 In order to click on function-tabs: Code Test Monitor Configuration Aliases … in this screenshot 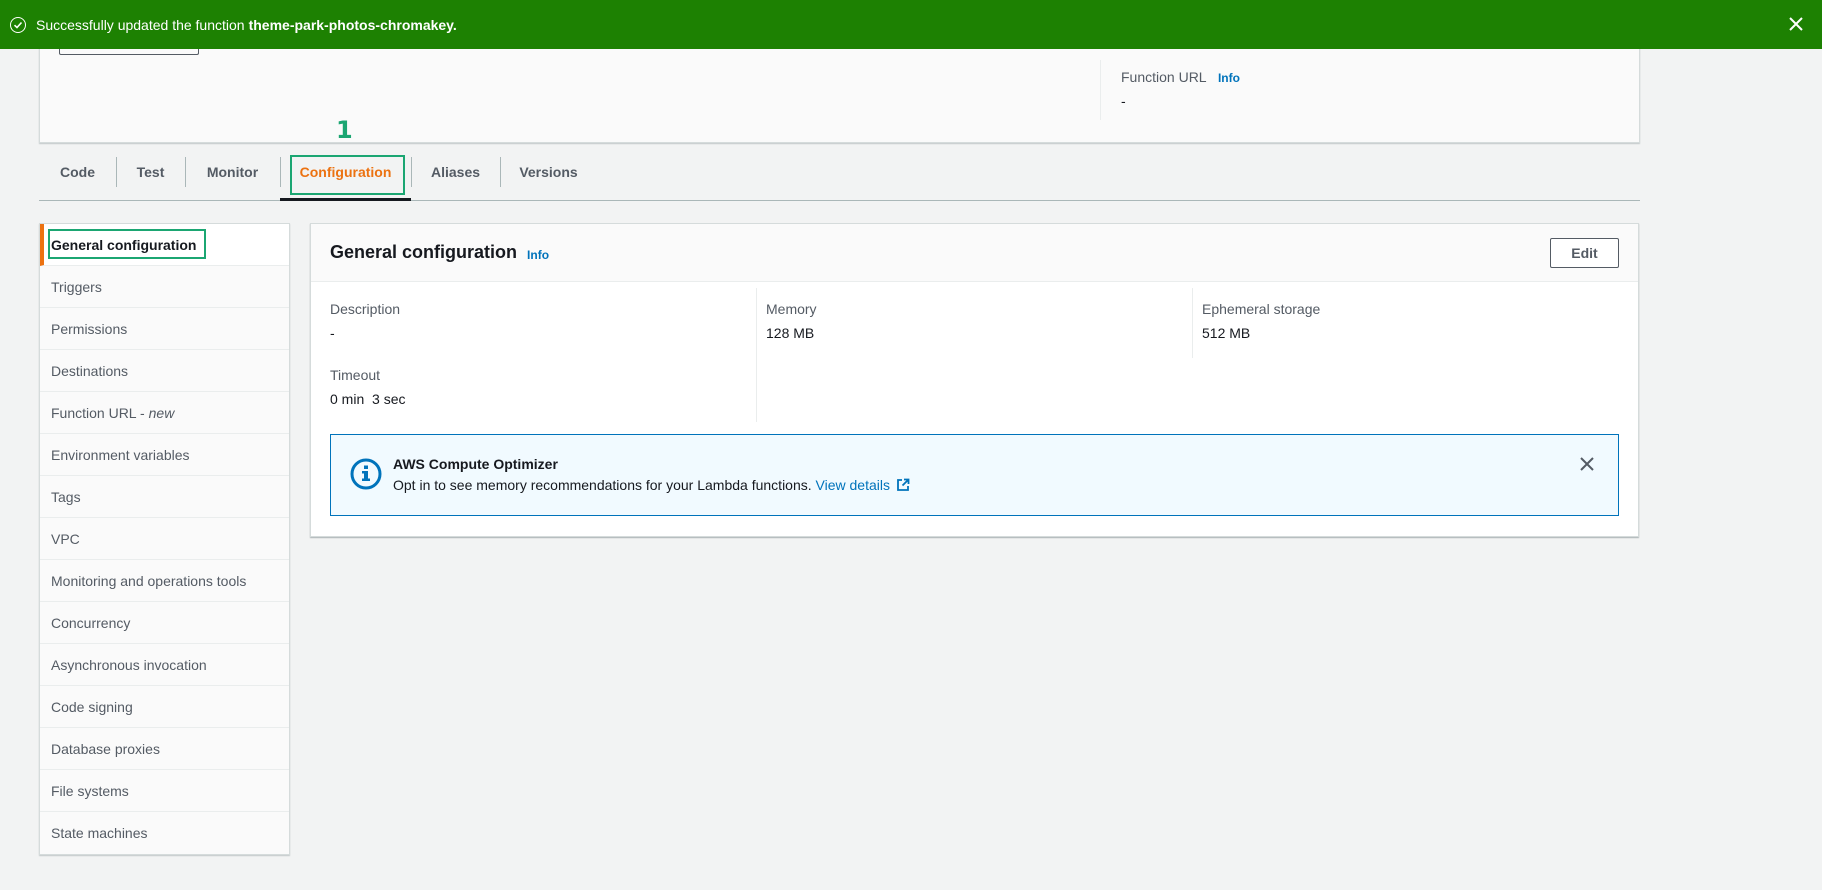, I will do `click(839, 176)`.